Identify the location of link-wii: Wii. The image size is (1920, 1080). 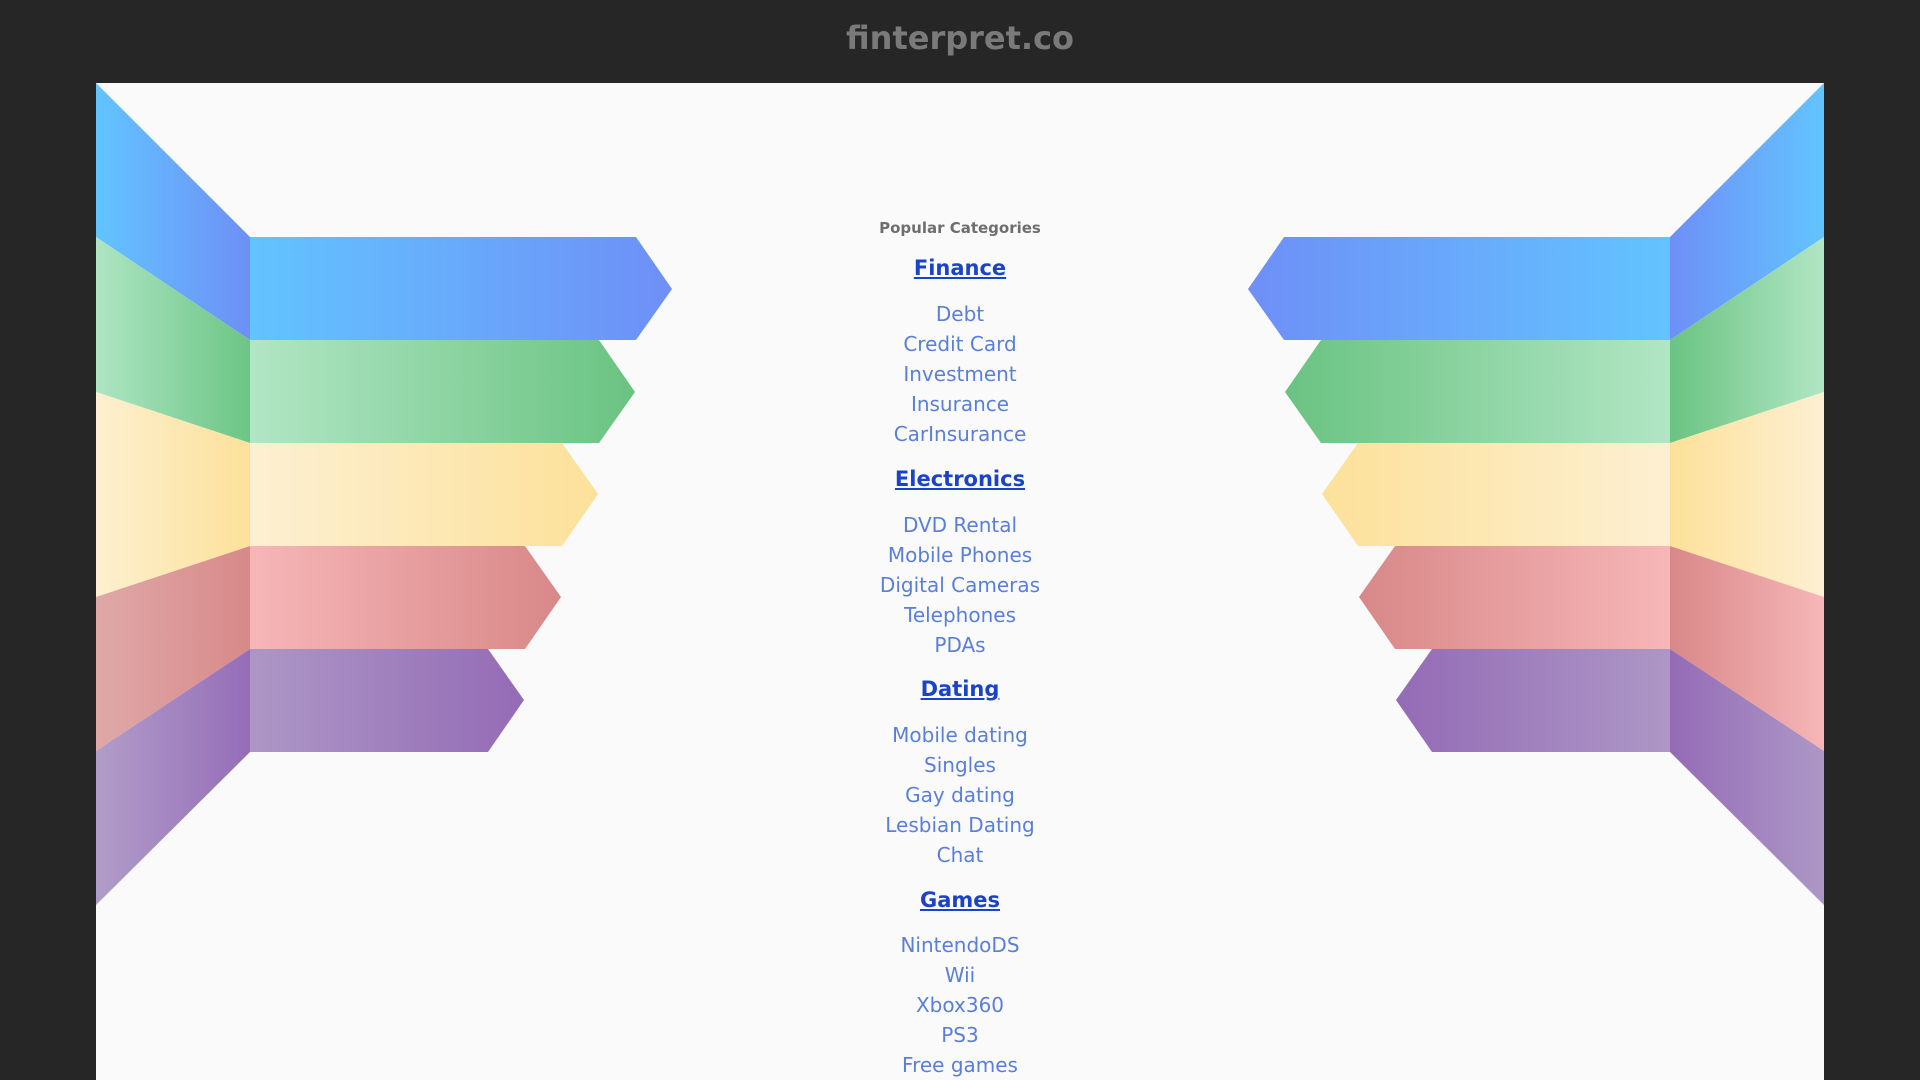
(960, 975).